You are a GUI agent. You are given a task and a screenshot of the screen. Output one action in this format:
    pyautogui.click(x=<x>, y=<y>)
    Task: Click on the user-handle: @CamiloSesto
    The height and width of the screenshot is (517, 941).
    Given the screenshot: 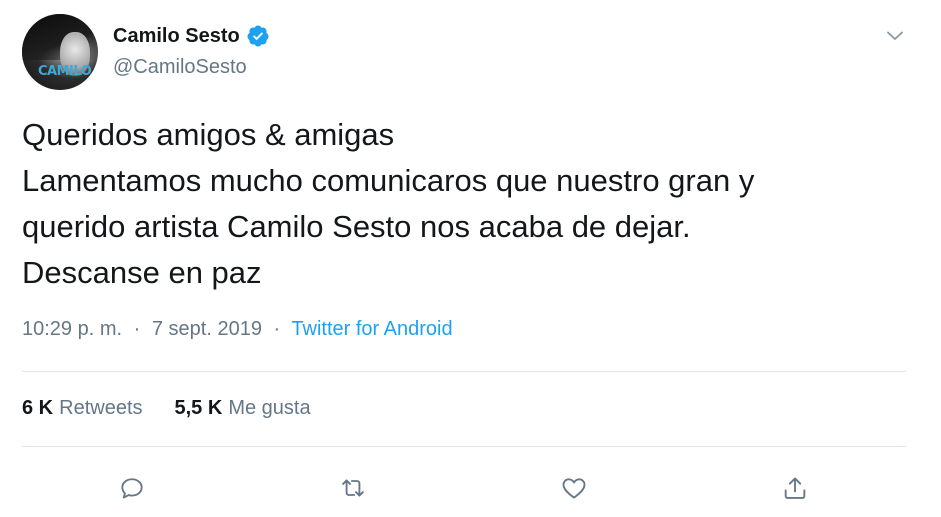 What is the action you would take?
    pyautogui.click(x=180, y=67)
    